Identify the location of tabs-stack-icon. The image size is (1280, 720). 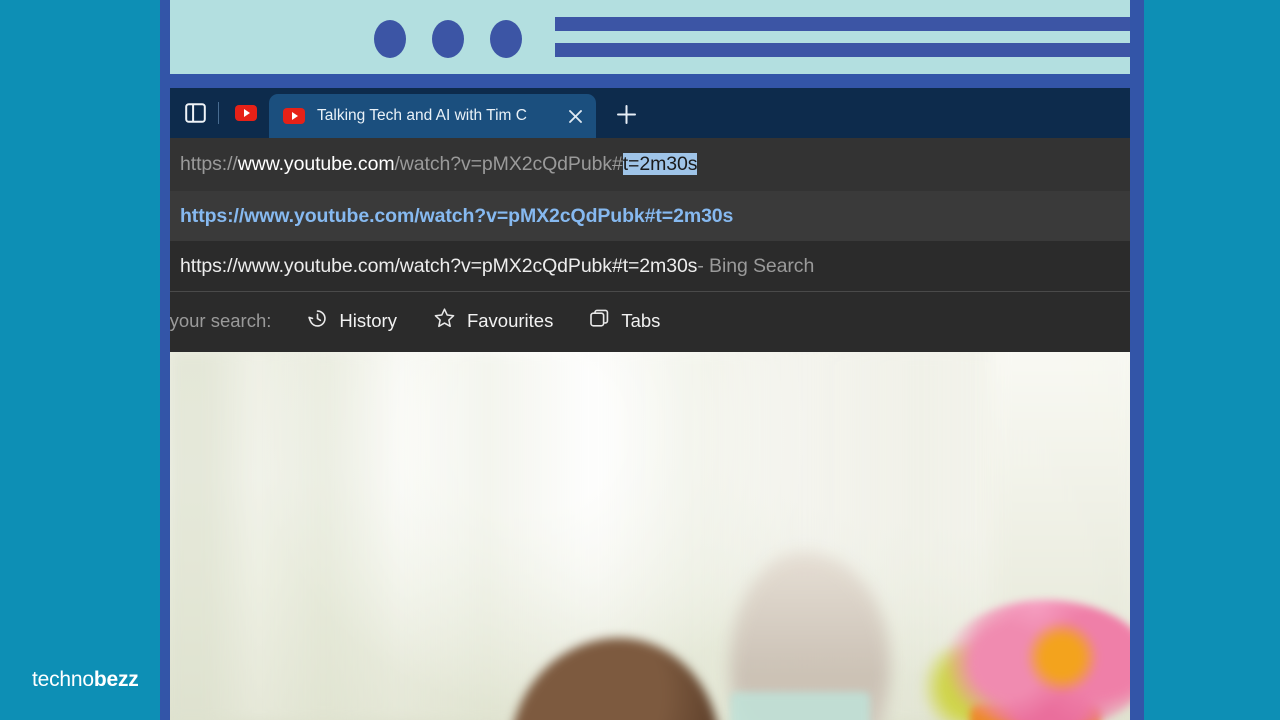
(599, 321).